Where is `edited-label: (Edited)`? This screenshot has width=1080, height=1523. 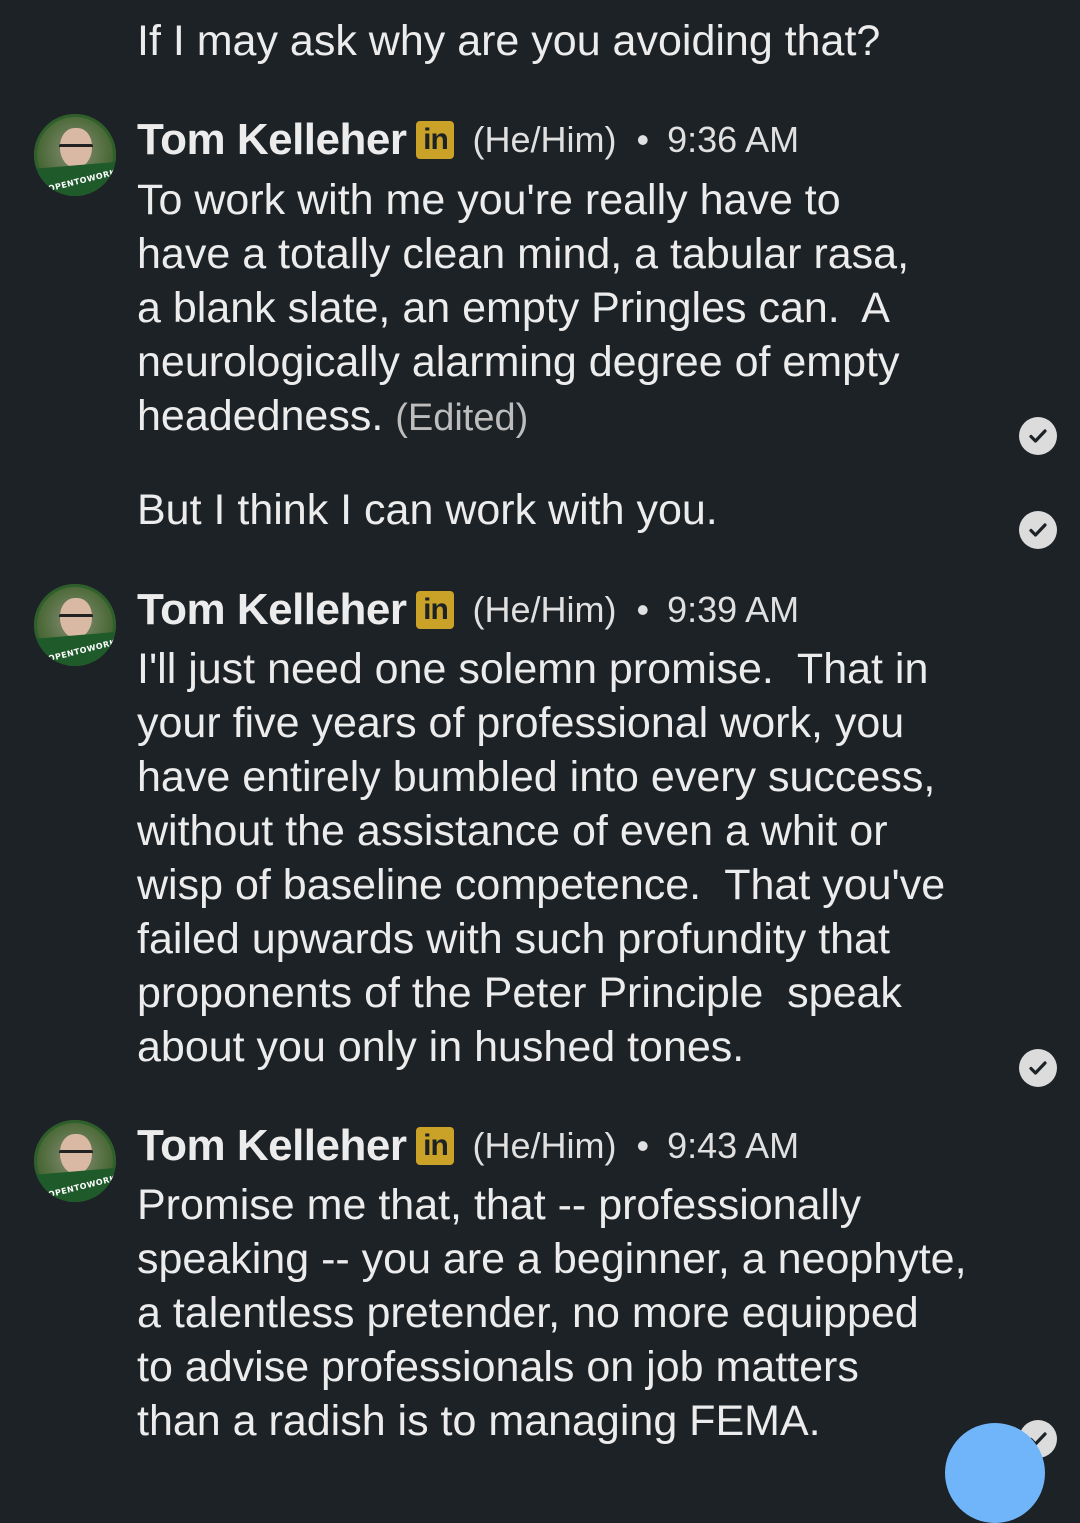 edited-label: (Edited) is located at coordinates (462, 418).